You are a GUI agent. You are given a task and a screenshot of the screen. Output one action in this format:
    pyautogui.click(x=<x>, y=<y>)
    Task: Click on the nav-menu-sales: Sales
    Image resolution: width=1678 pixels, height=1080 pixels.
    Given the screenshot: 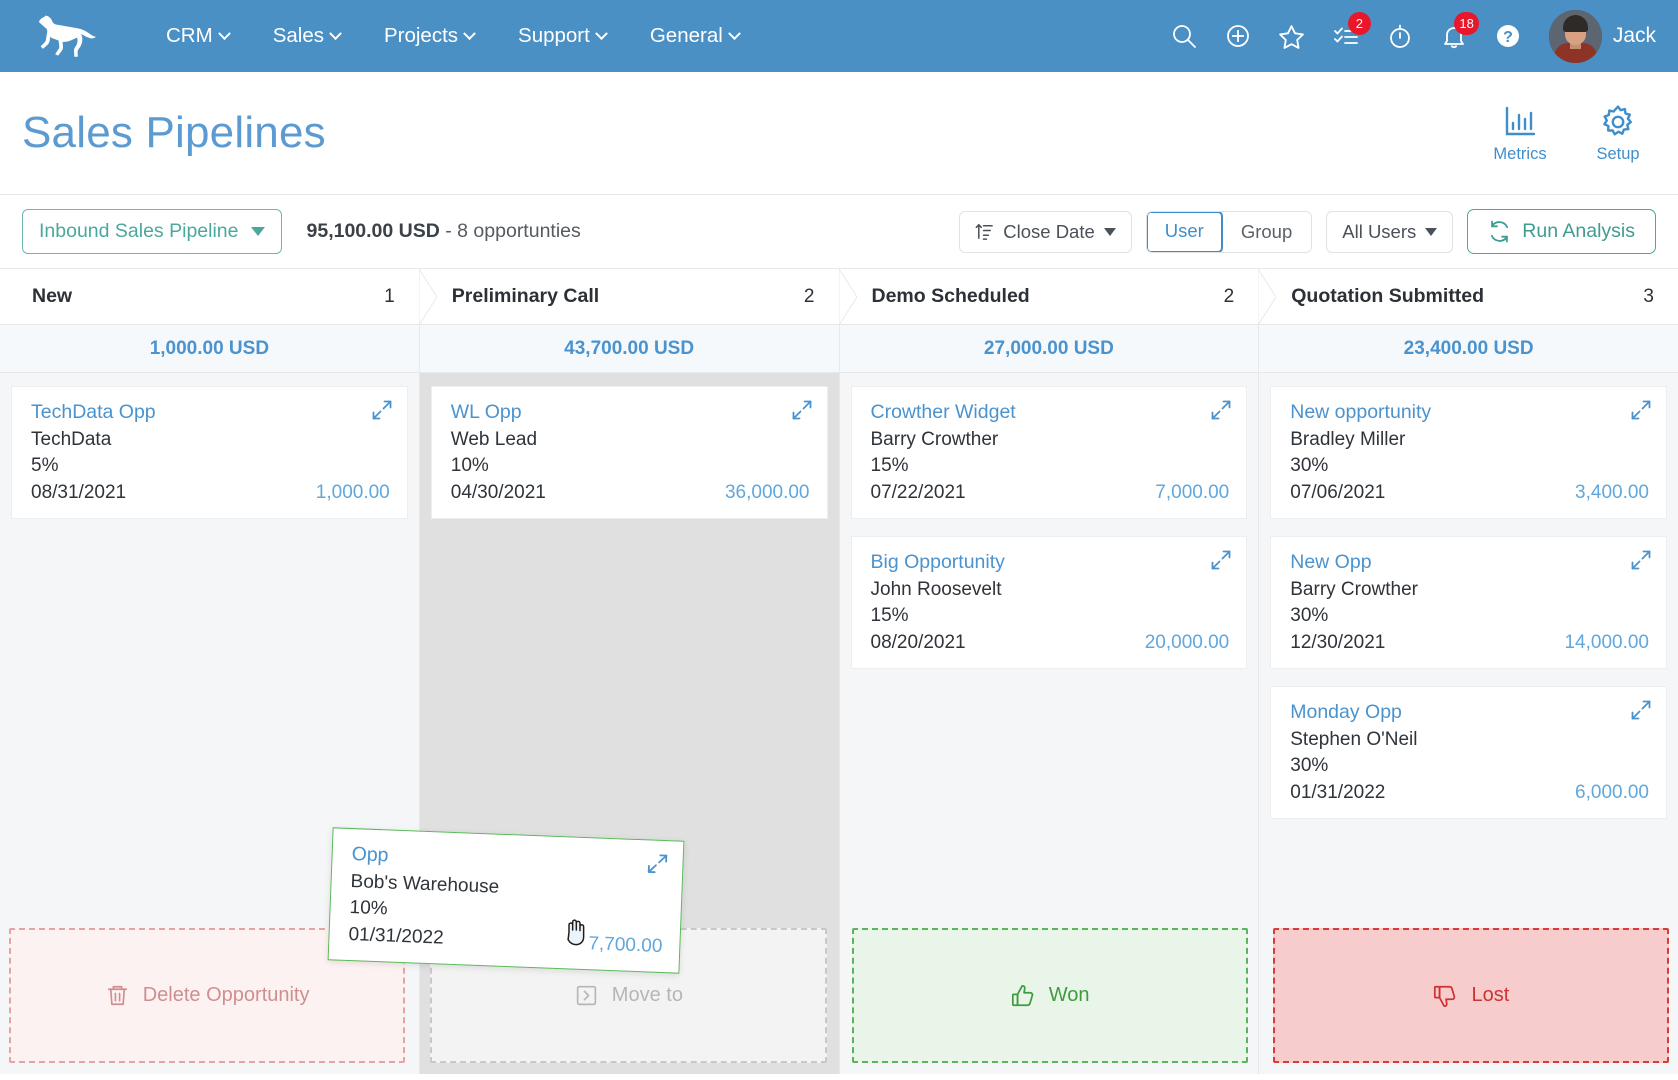 What is the action you would take?
    pyautogui.click(x=306, y=36)
    